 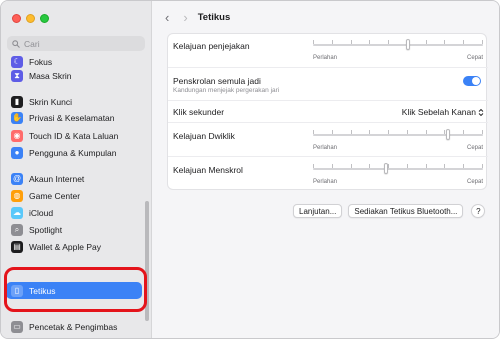 I want to click on scroll-speed-row: Kelajuan Menskrol Perlahan Cepat, so click(x=328, y=174).